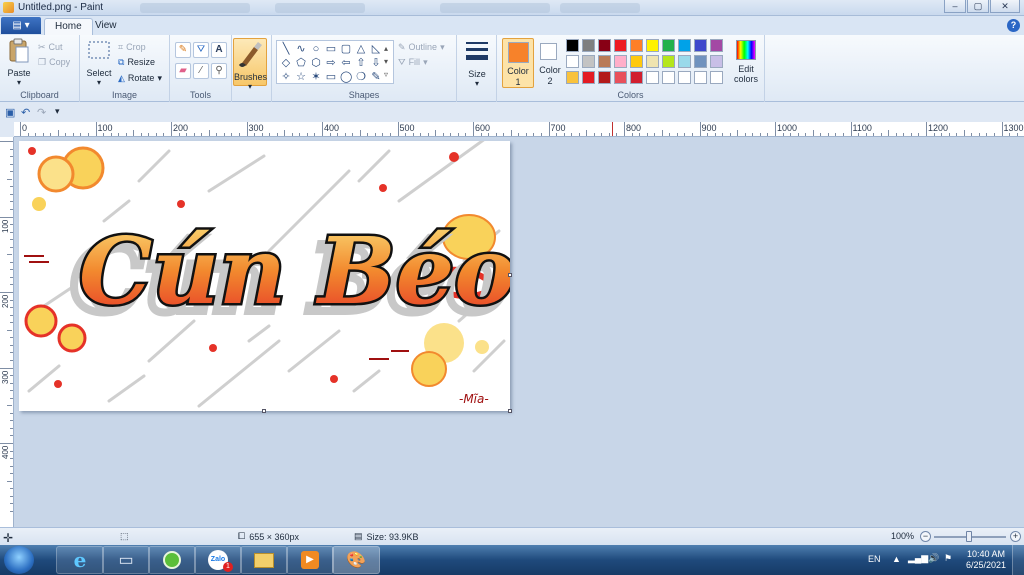 The image size is (1024, 575). Describe the element at coordinates (286, 77) in the screenshot. I see `shape-option-icon: ✧` at that location.